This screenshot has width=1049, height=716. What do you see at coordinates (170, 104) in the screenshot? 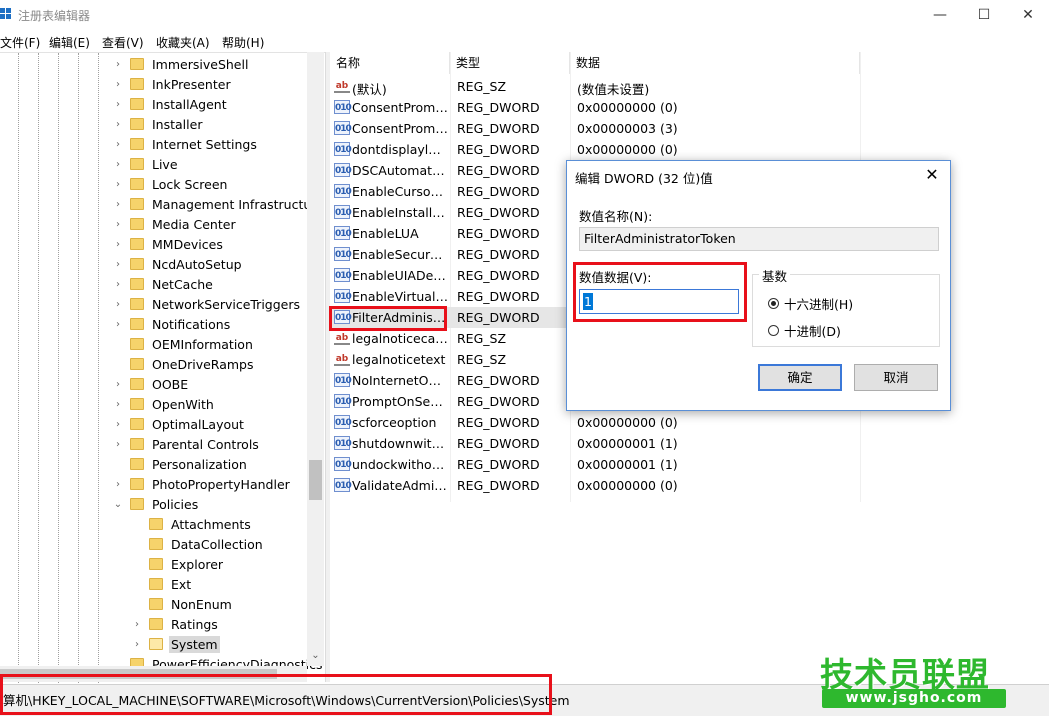
I see `tree-item: › InstallAgent` at bounding box center [170, 104].